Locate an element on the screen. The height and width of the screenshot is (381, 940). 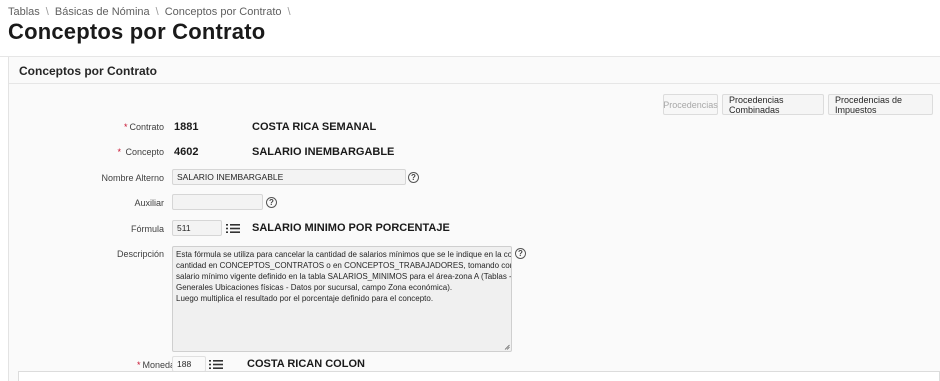
nombre-alterno-input: SALARIO INEMBARGABLE is located at coordinates (289, 177).